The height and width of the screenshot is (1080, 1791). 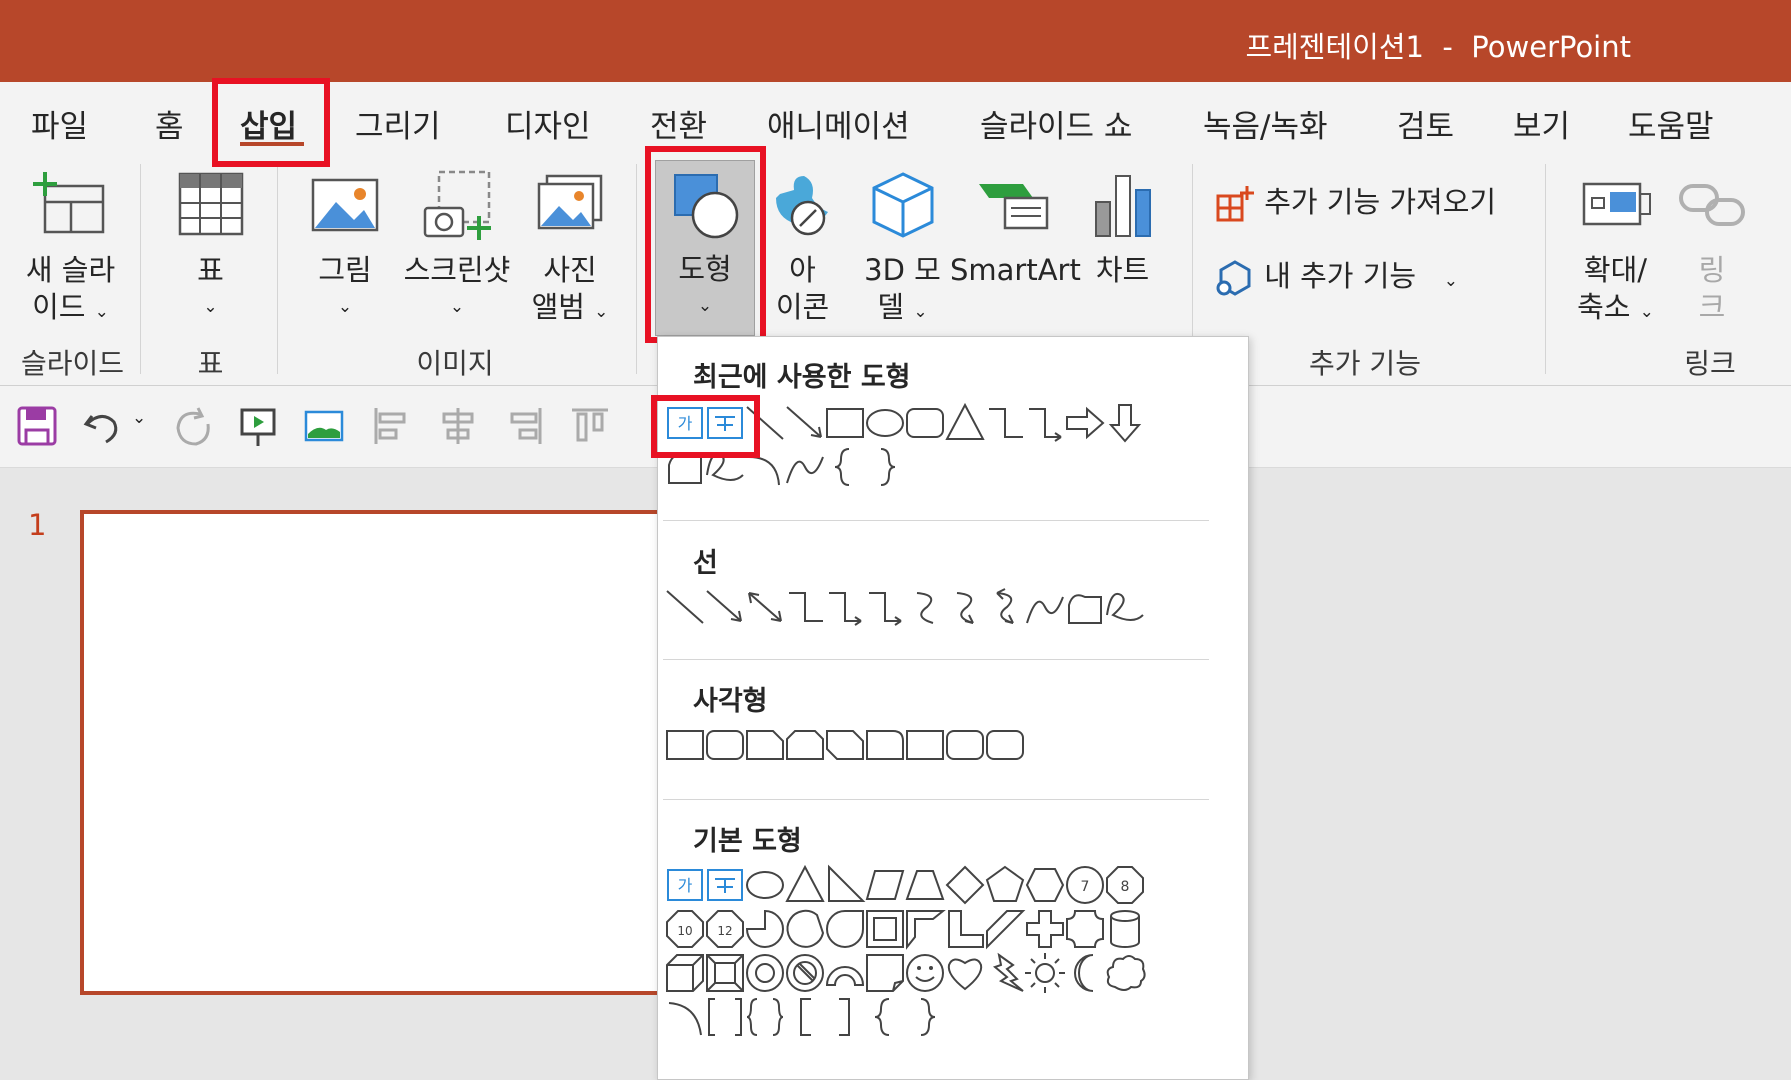 What do you see at coordinates (925, 885) in the screenshot?
I see `trapezoid-shape-icon` at bounding box center [925, 885].